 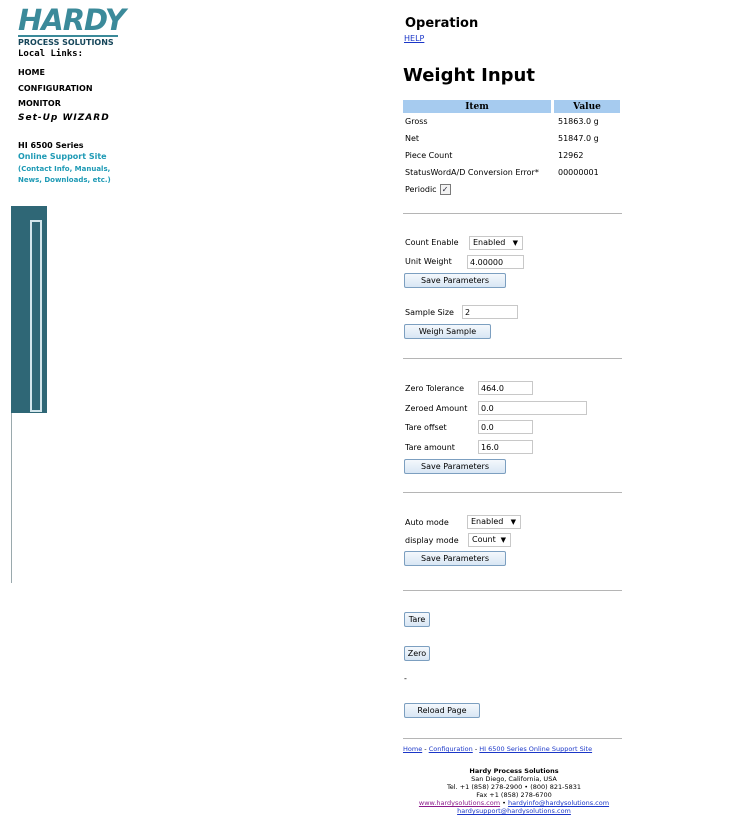 I want to click on tare-amount-label: Tare amount, so click(x=430, y=447).